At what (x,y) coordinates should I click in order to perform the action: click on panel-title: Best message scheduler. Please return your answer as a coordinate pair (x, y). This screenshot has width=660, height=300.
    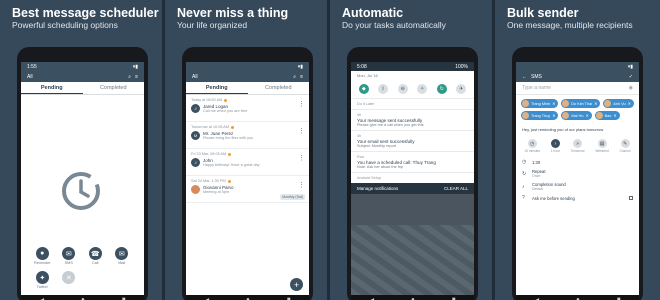
    Looking at the image, I should click on (85, 13).